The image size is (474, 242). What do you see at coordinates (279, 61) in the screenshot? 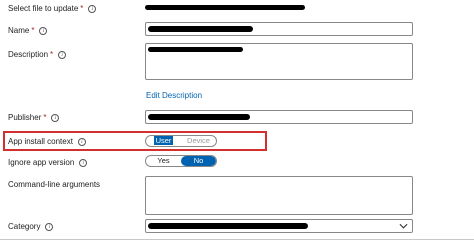
I see `description-box` at bounding box center [279, 61].